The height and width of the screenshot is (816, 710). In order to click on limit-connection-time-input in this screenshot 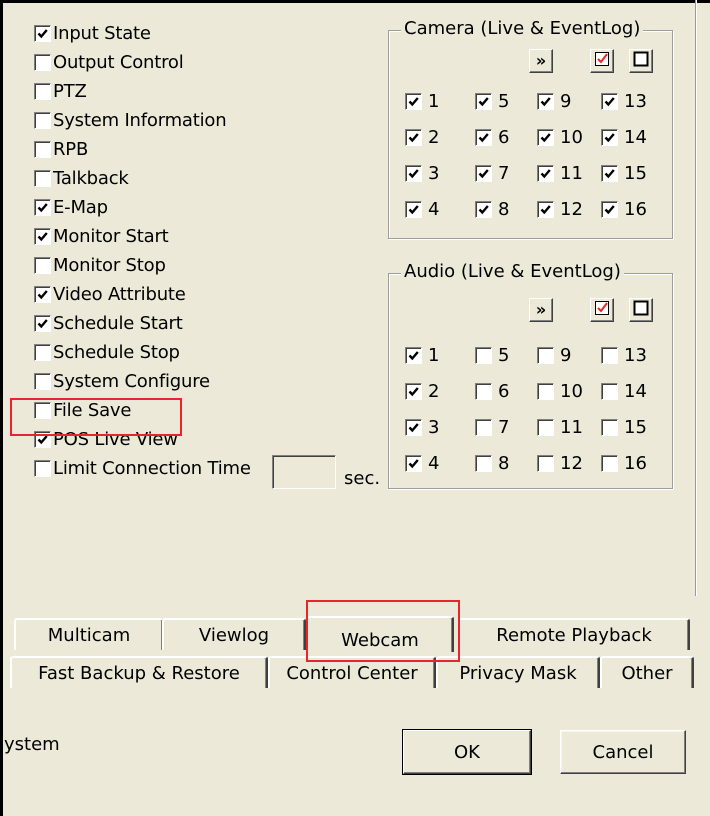, I will do `click(304, 472)`.